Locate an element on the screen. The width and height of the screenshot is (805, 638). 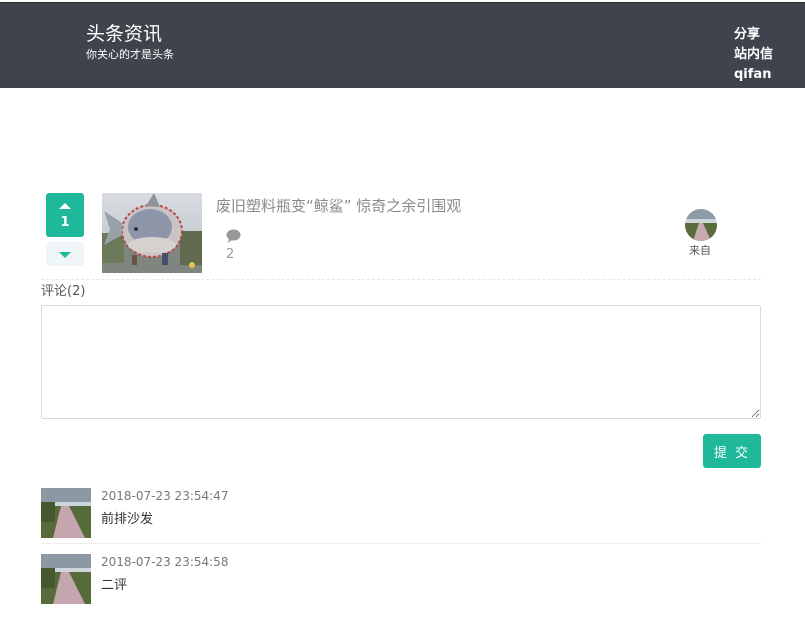
site-title: 头条资讯 is located at coordinates (124, 34).